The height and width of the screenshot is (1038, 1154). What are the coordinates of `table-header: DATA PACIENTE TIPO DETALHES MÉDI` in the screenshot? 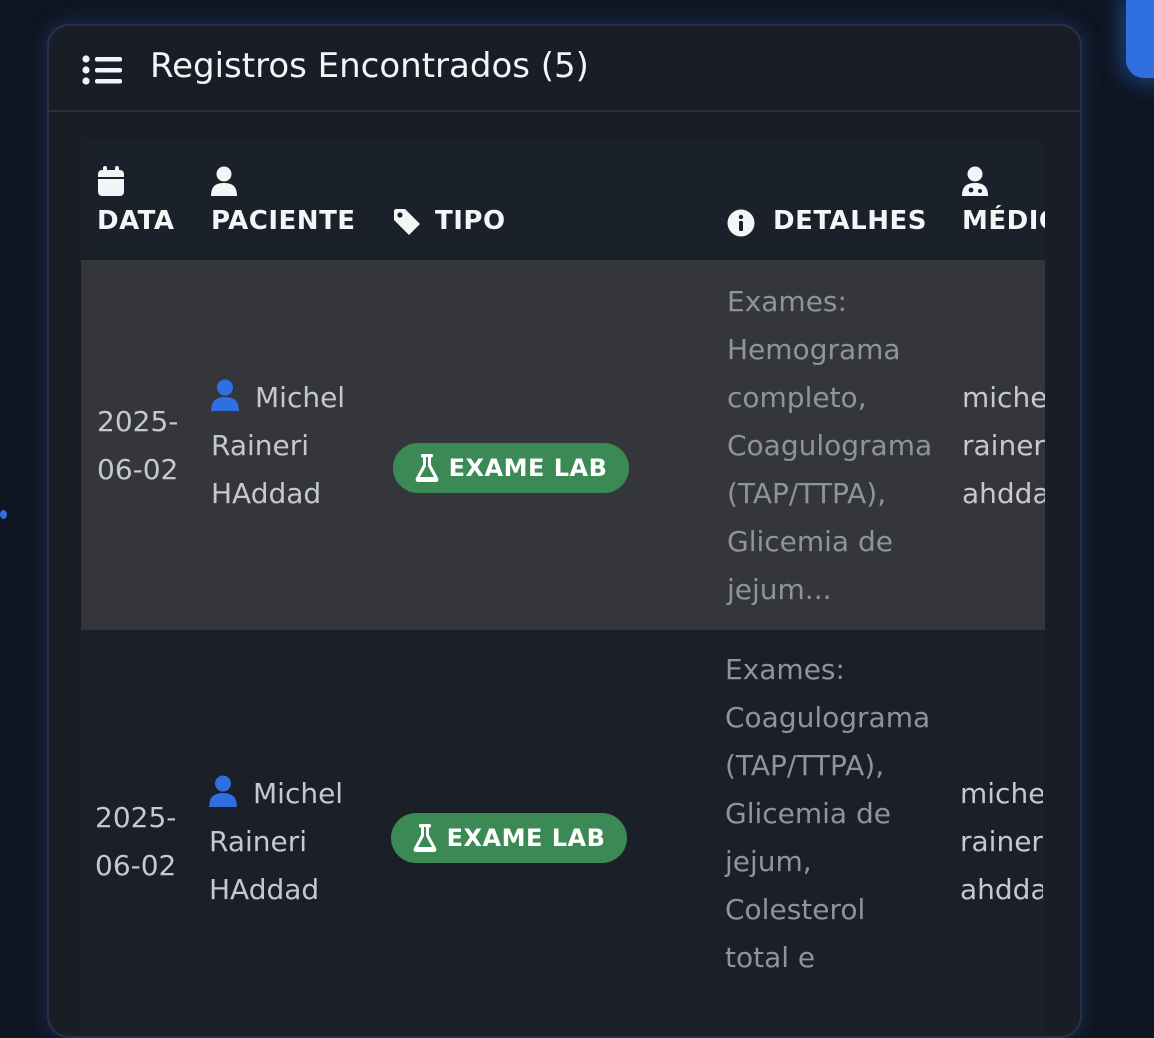 It's located at (563, 200).